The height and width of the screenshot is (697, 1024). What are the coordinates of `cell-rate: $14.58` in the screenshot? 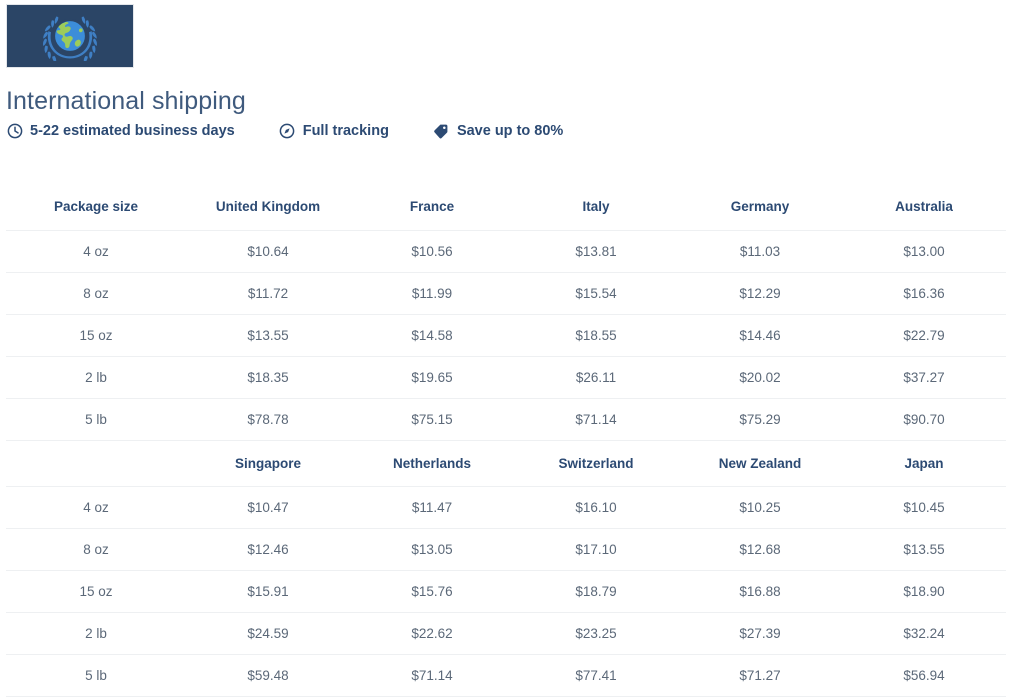 It's located at (432, 335).